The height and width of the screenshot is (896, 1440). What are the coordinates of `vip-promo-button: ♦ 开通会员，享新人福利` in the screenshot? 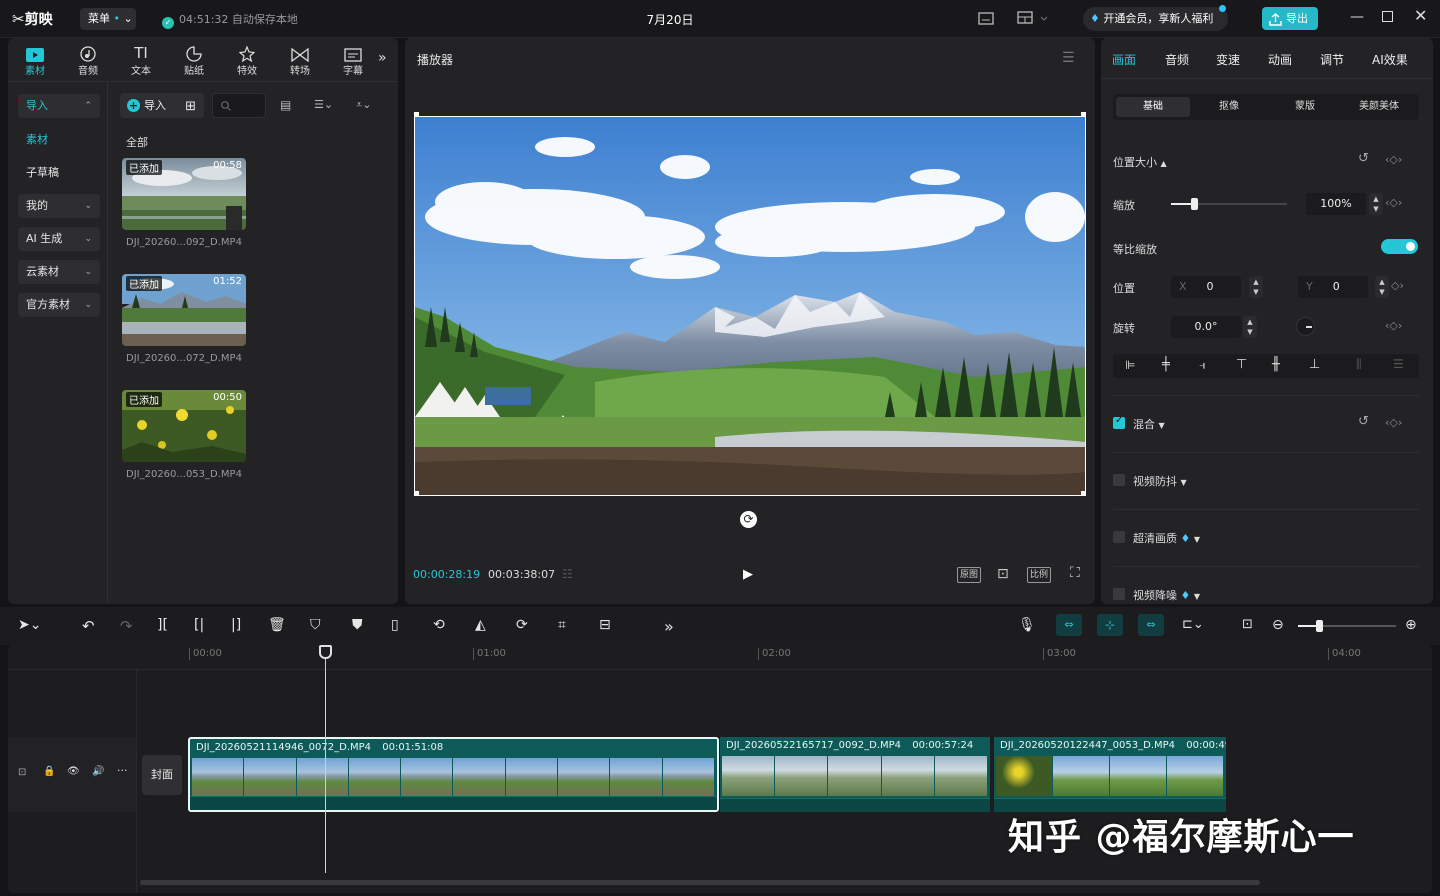 It's located at (1155, 19).